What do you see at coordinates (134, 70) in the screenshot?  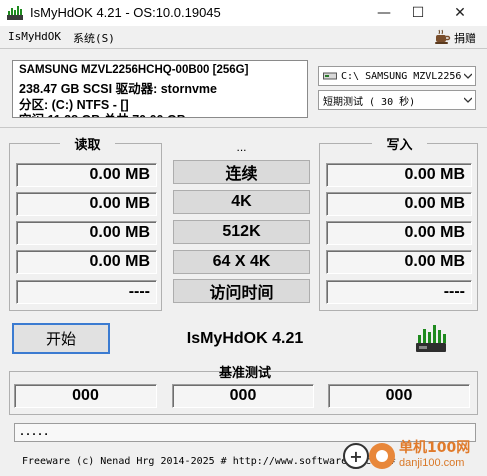 I see `drive-model: SAMSUNG MZVL2256HCHQ-00B00 [256G]` at bounding box center [134, 70].